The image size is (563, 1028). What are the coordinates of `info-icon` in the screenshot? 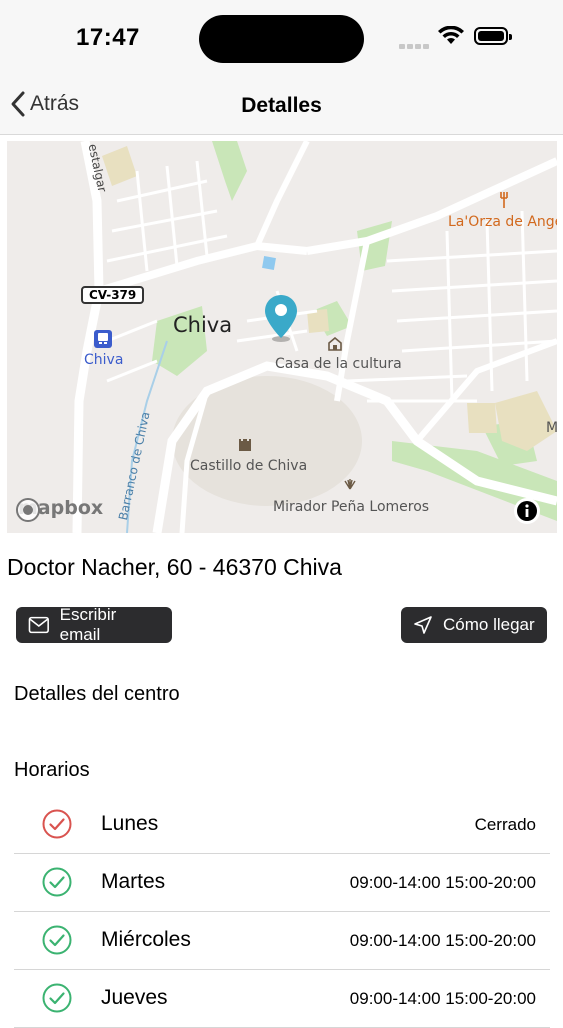 It's located at (527, 511).